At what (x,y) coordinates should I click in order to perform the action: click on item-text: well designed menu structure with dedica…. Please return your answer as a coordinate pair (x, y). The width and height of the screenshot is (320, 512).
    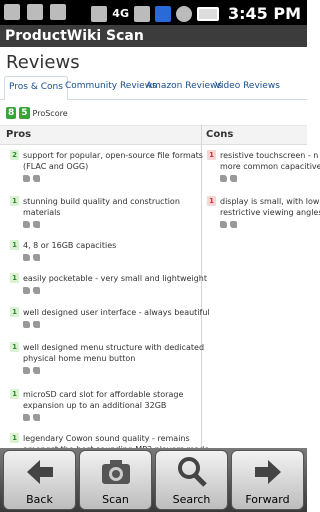
    Looking at the image, I should click on (114, 347).